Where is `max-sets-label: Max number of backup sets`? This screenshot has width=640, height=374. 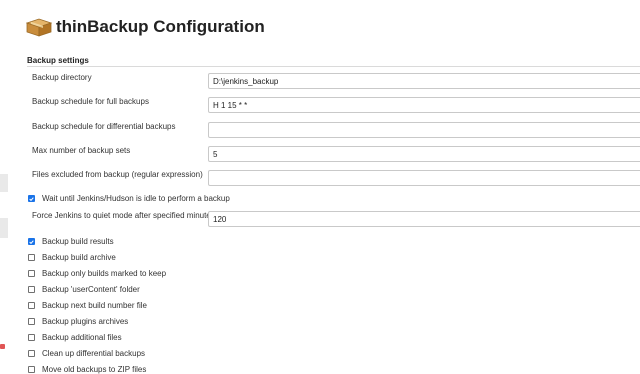 max-sets-label: Max number of backup sets is located at coordinates (81, 150).